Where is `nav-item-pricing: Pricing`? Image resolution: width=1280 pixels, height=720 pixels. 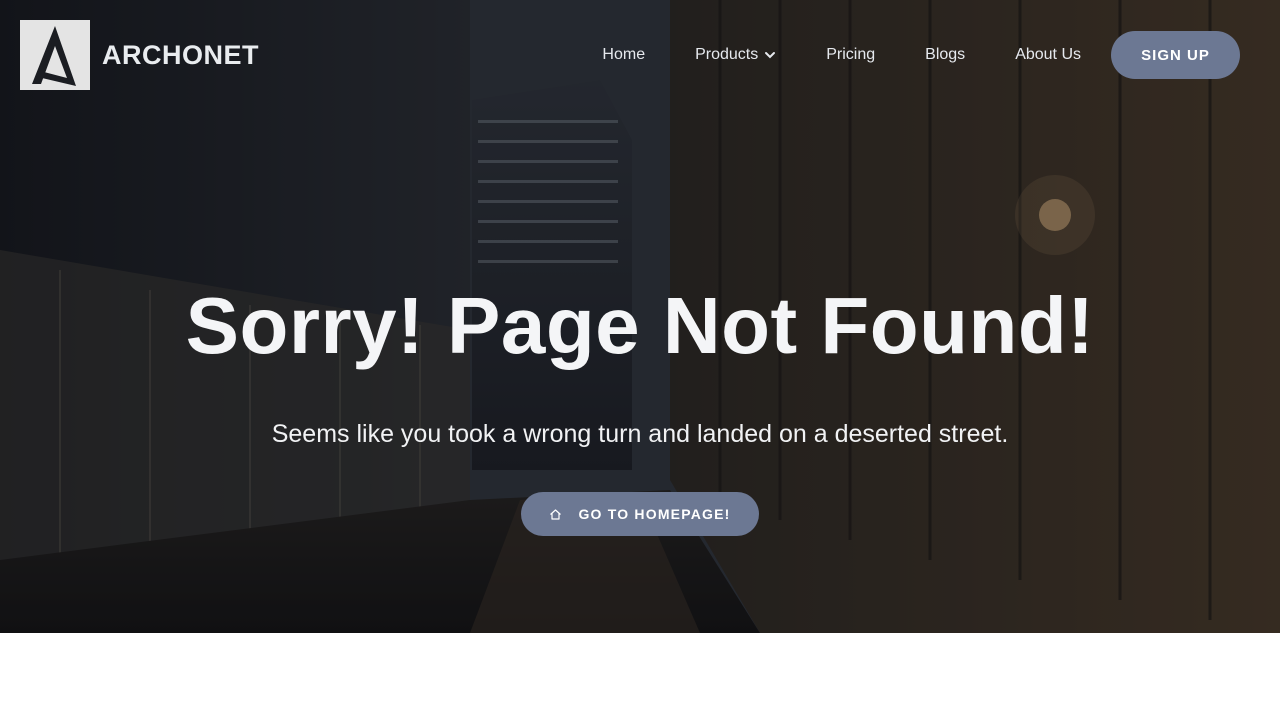
nav-item-pricing: Pricing is located at coordinates (850, 55).